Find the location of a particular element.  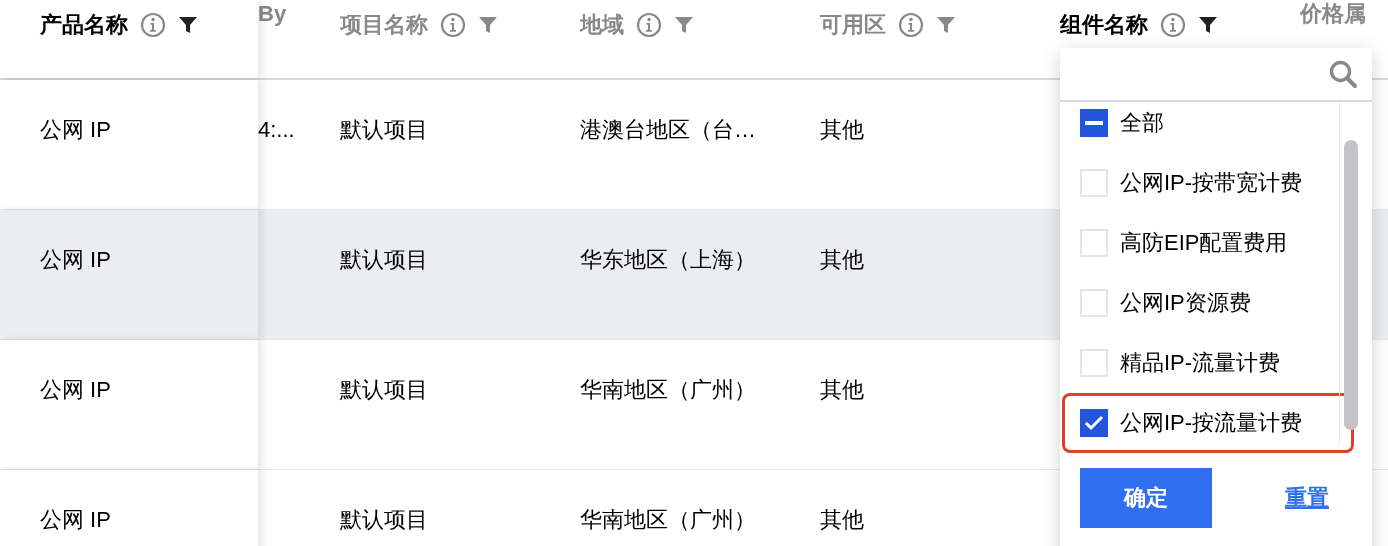

option-label: 高防EIP配置费用 is located at coordinates (1204, 243).